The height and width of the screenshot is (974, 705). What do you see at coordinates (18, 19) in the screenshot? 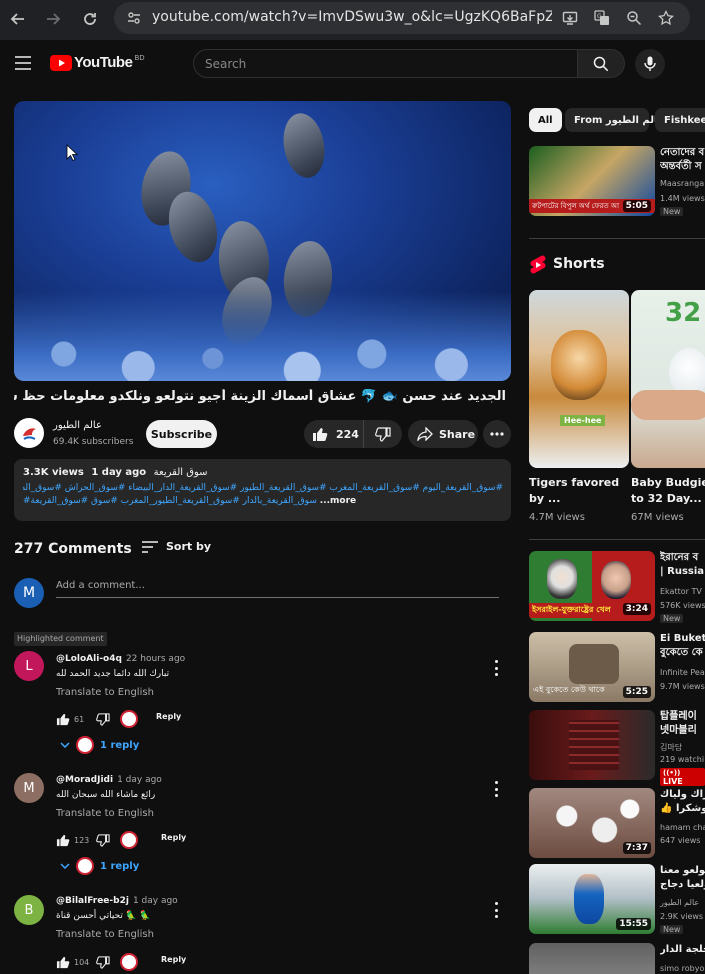
I see `back-icon` at bounding box center [18, 19].